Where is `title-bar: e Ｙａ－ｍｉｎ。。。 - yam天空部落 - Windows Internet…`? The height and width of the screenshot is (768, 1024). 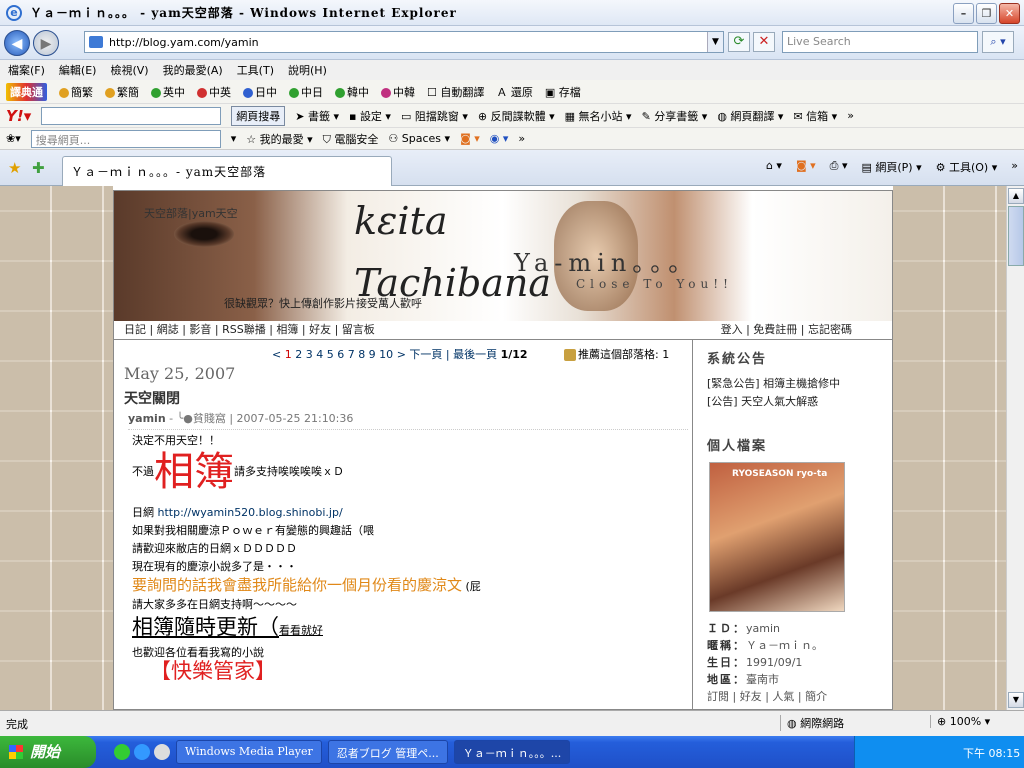
title-bar: e Ｙａ－ｍｉｎ。。。 - yam天空部落 - Windows Internet… is located at coordinates (512, 13).